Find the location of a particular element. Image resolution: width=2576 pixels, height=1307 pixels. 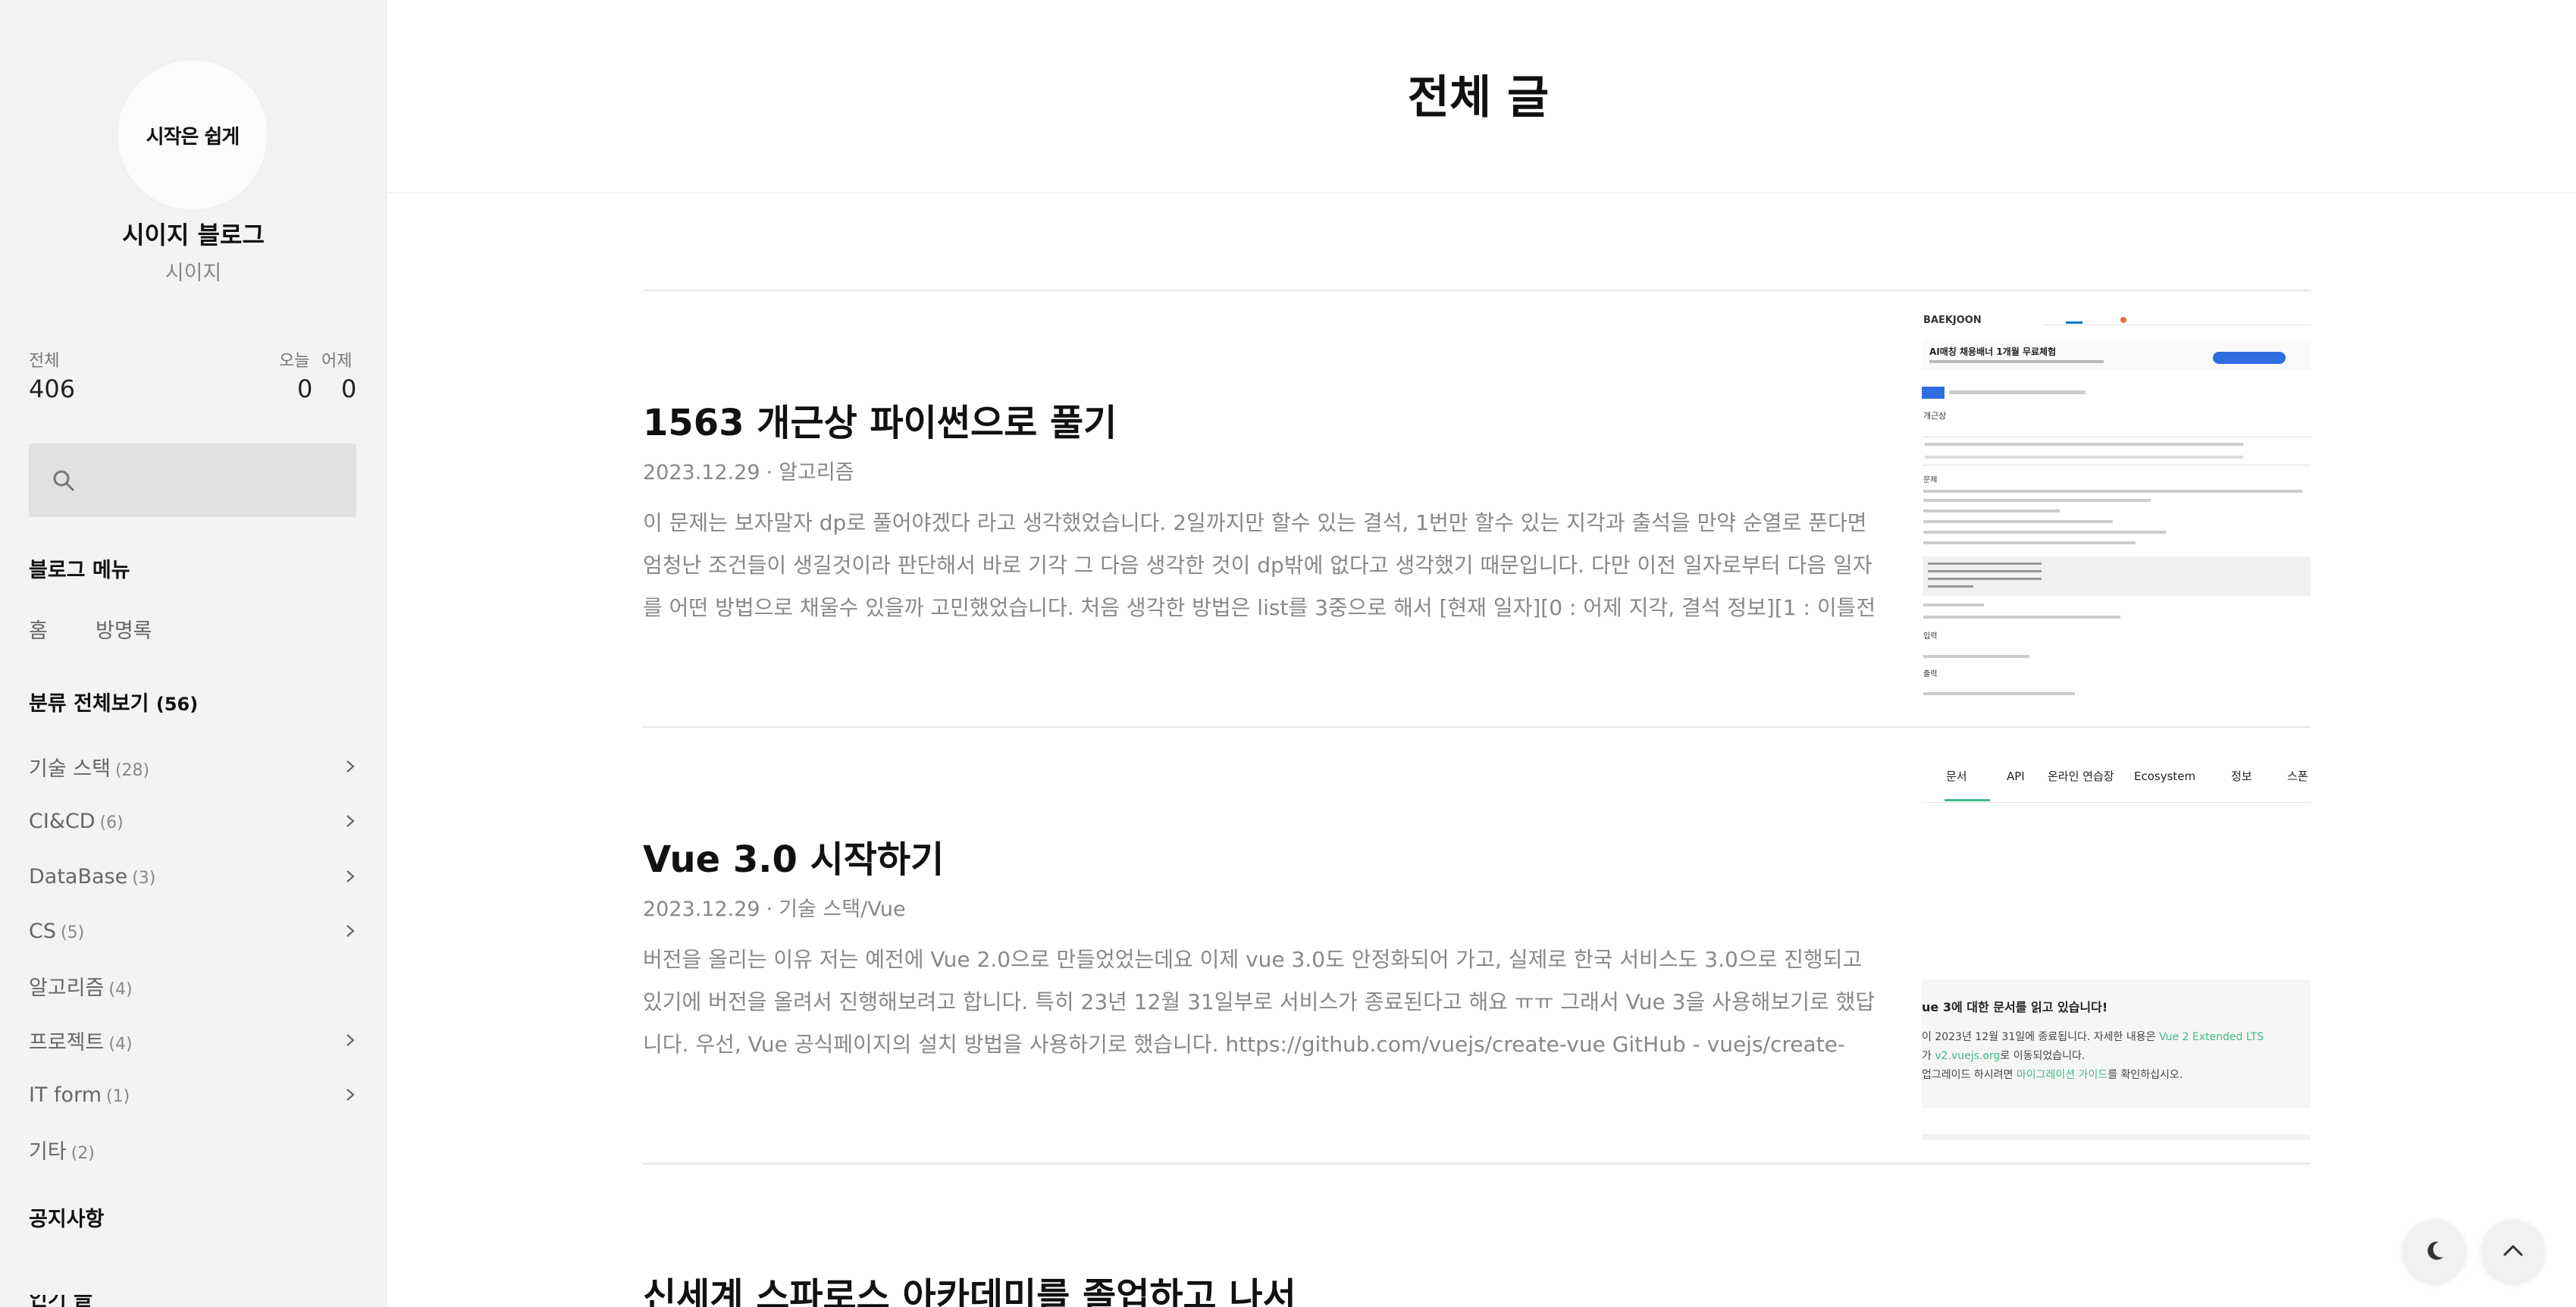

notice-heading: 공지사항 is located at coordinates (67, 1219).